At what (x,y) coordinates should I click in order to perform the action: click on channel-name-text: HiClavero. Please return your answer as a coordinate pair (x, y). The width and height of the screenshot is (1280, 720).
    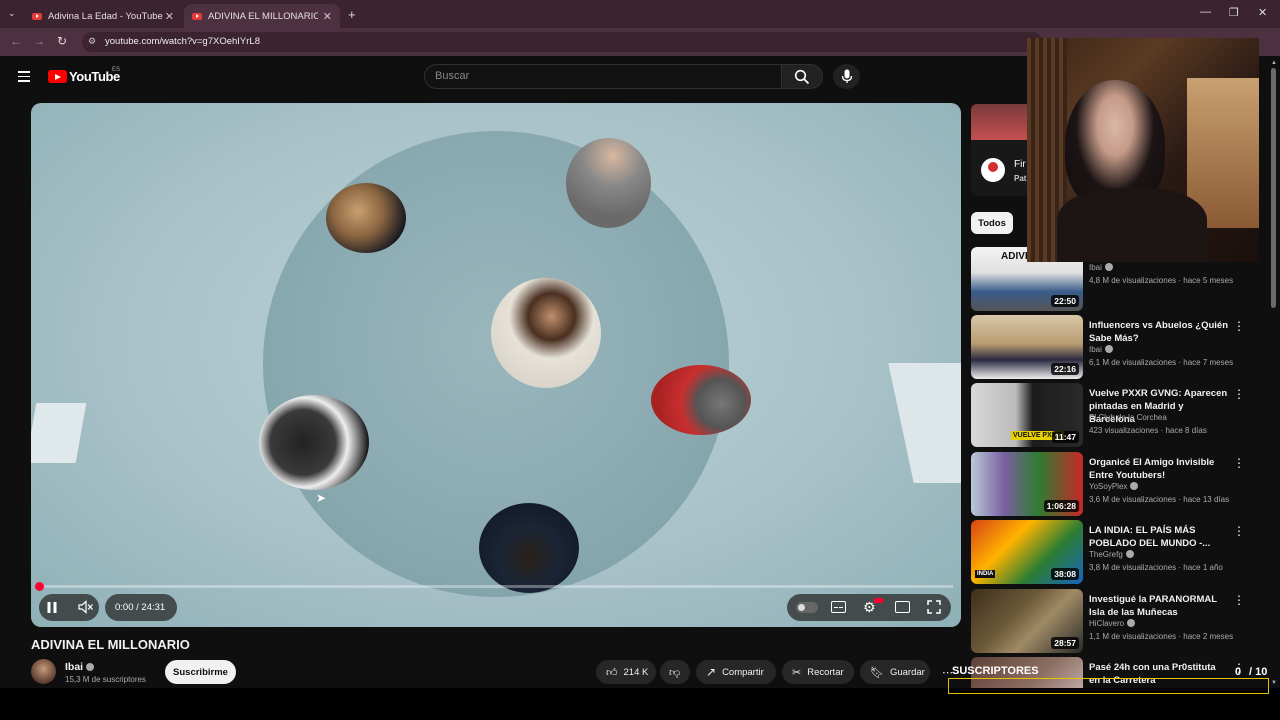
    Looking at the image, I should click on (1106, 623).